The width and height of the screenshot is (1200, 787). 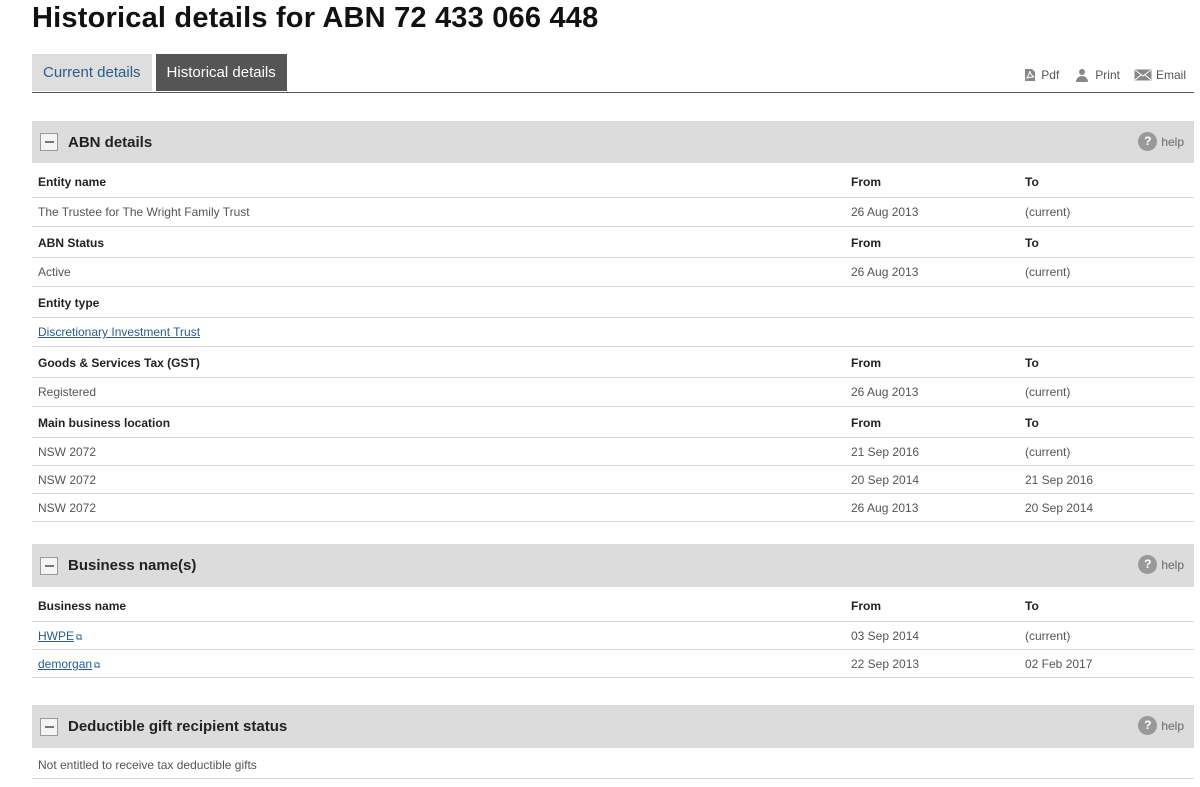 I want to click on abn-status-value: Active, so click(x=54, y=272).